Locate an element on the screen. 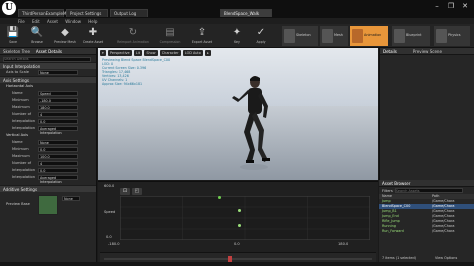 This screenshot has height=266, width=474. x-tick-right: 180.0 is located at coordinates (343, 244).